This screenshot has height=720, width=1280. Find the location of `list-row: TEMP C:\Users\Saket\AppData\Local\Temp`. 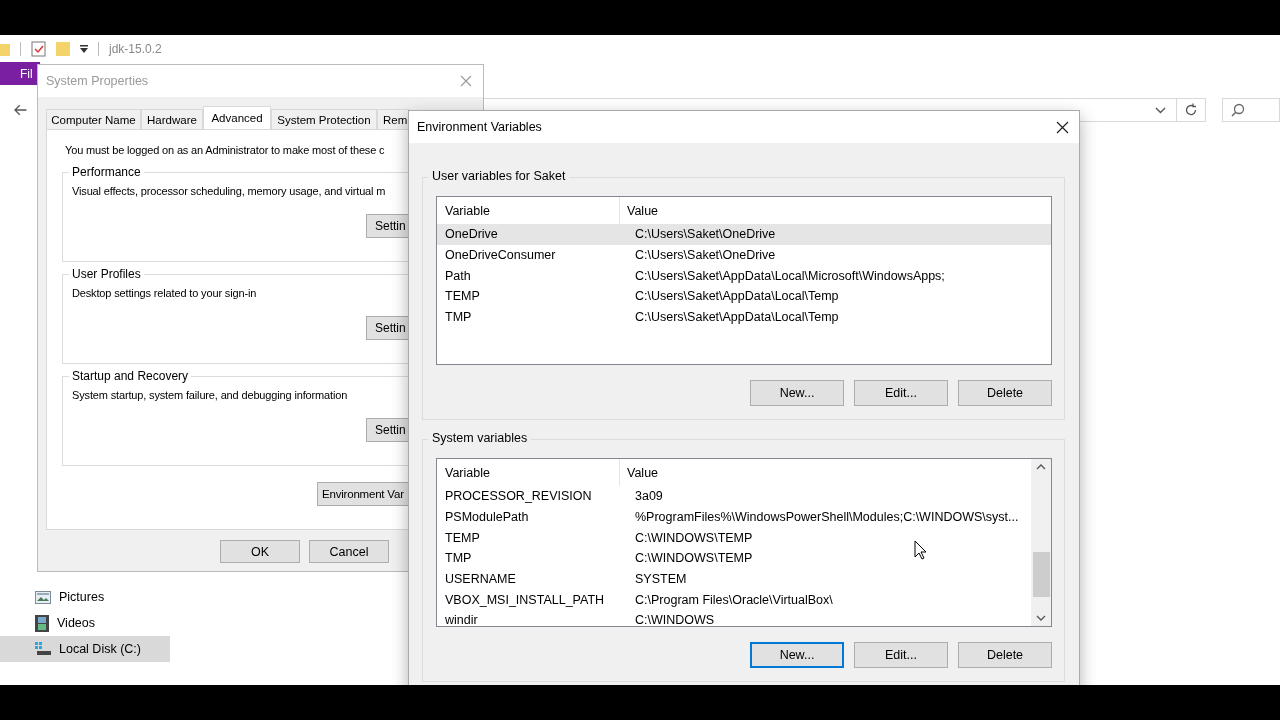

list-row: TEMP C:\Users\Saket\AppData\Local\Temp is located at coordinates (744, 296).